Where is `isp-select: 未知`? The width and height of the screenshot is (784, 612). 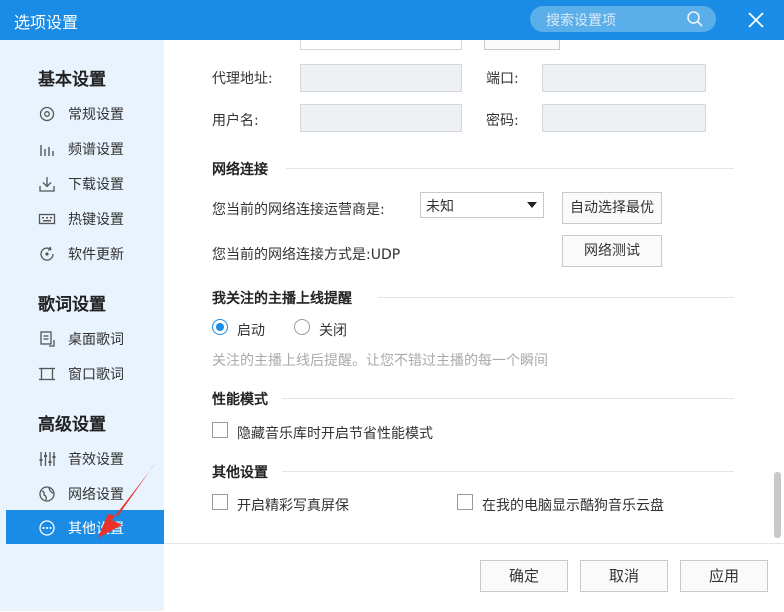 isp-select: 未知 is located at coordinates (482, 205).